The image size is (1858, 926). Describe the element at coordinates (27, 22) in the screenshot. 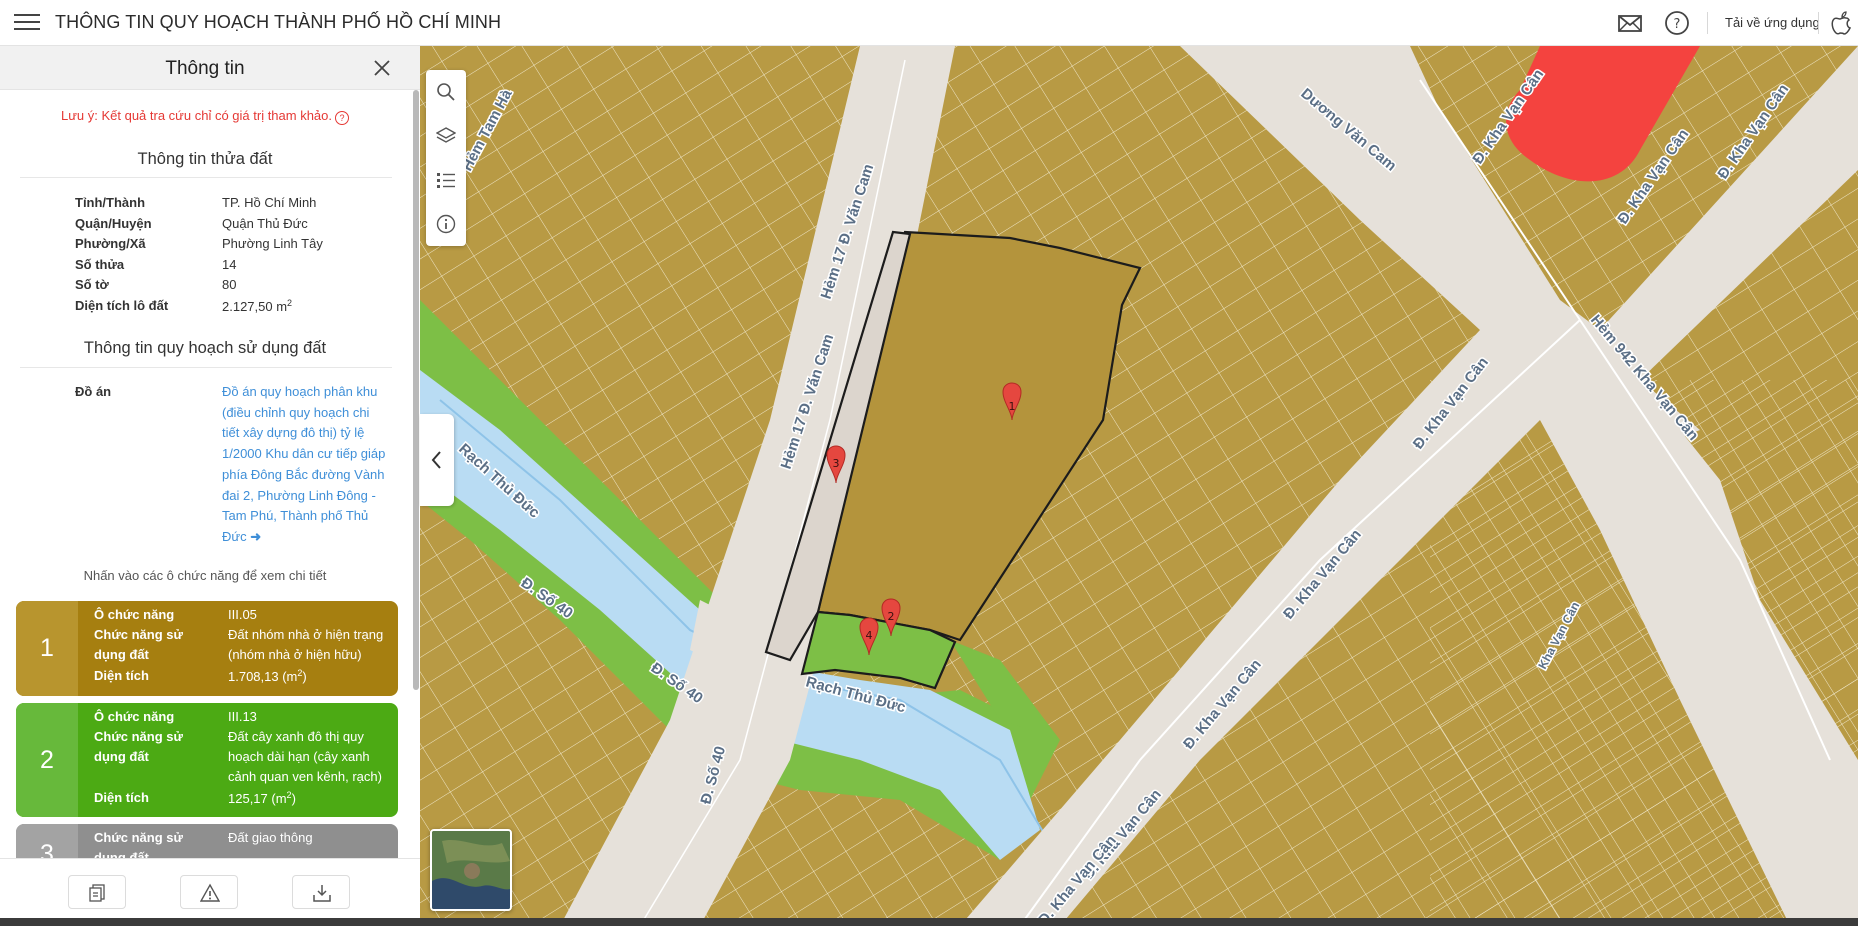

I see `menu-icon` at that location.